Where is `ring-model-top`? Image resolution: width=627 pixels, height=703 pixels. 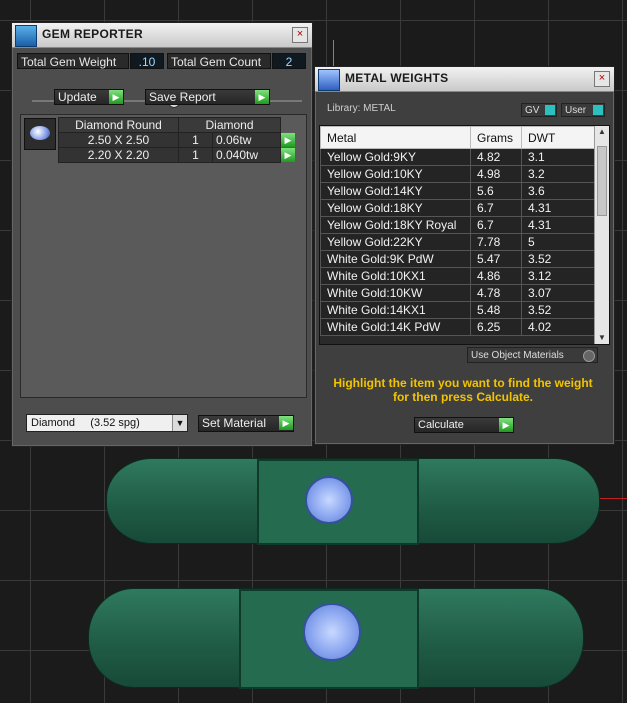 ring-model-top is located at coordinates (353, 501).